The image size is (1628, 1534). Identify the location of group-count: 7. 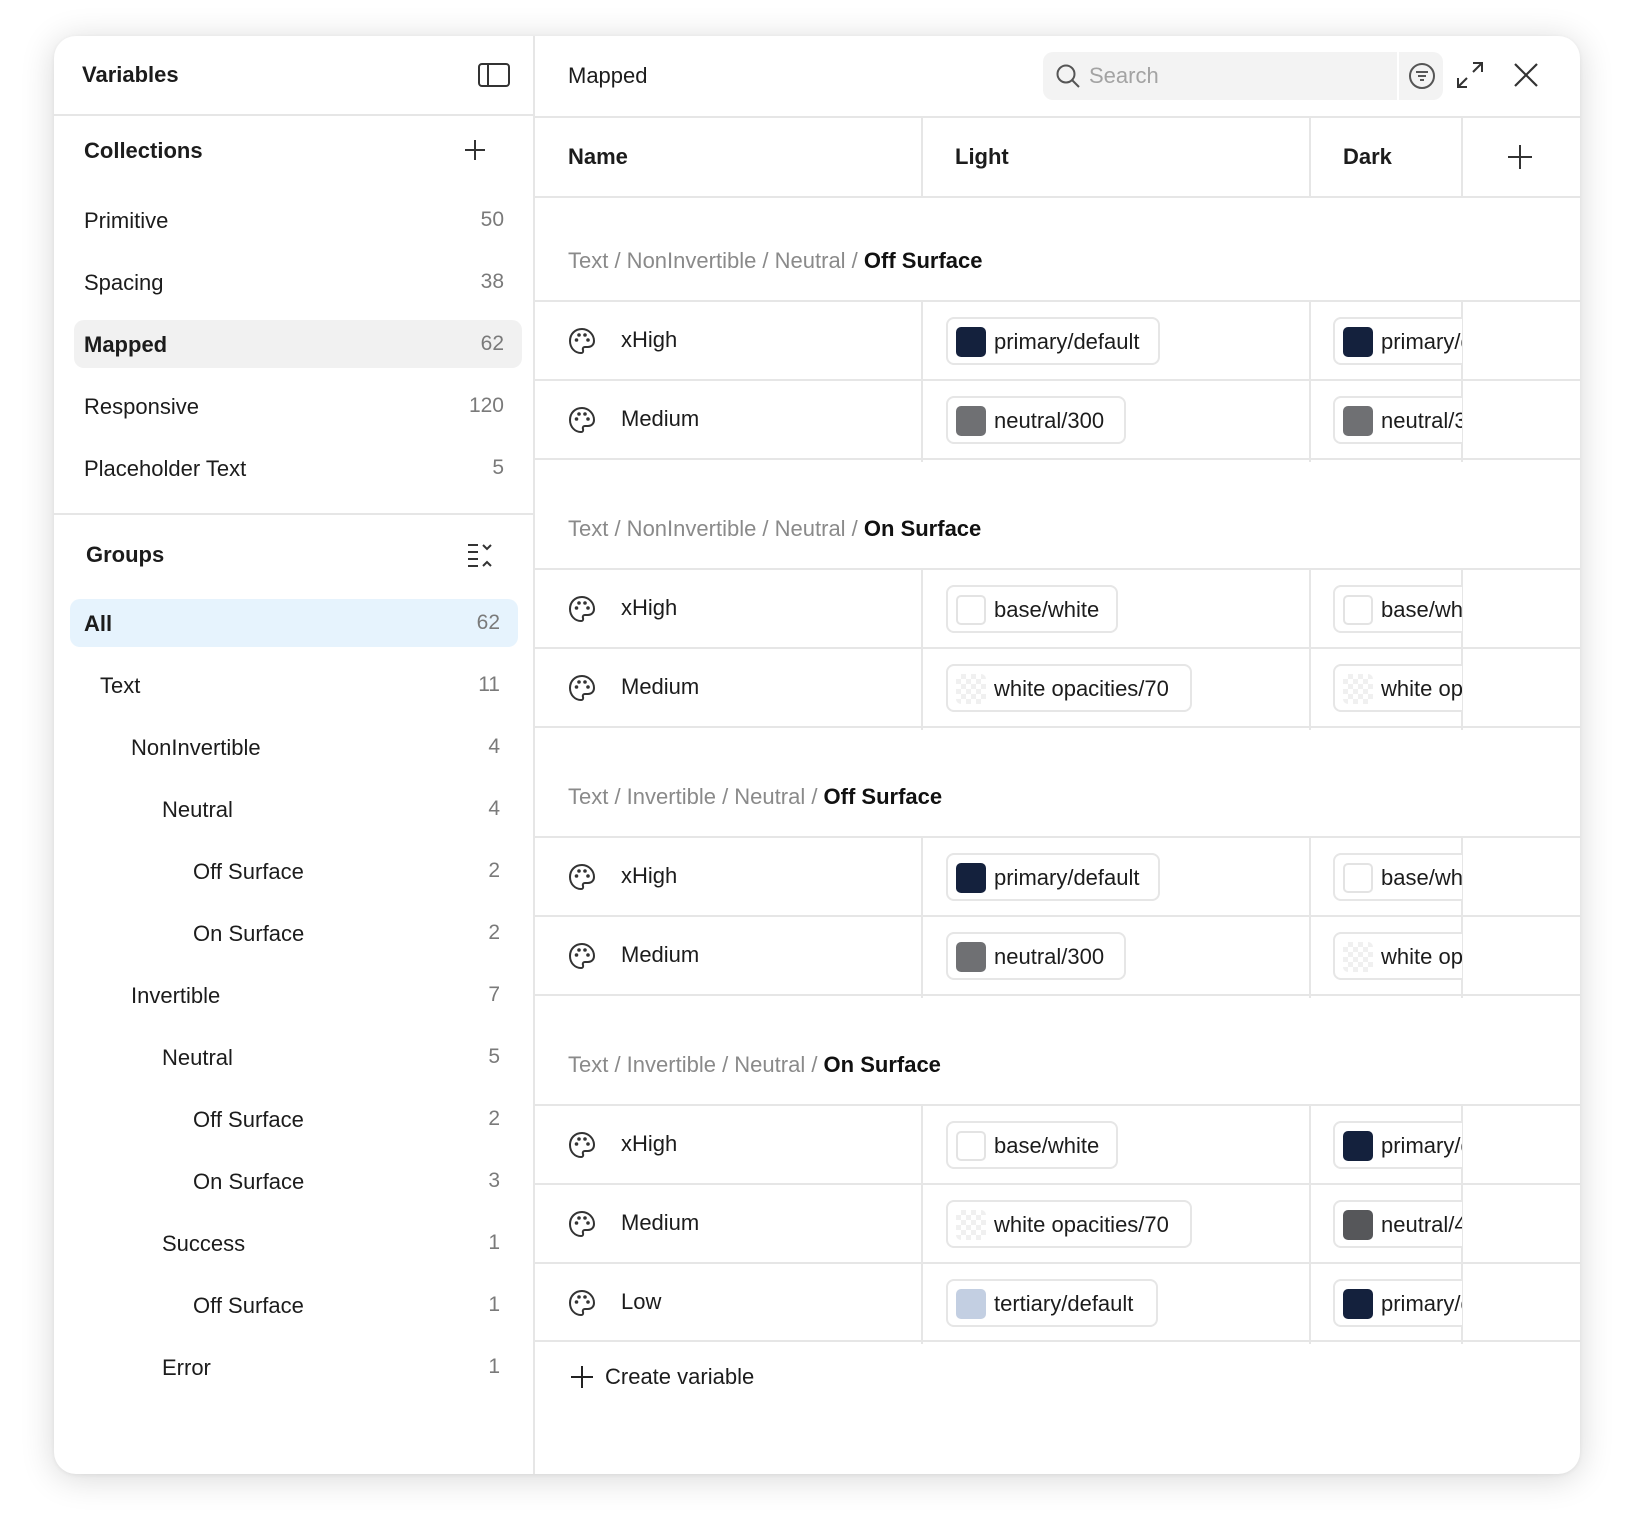
(494, 994).